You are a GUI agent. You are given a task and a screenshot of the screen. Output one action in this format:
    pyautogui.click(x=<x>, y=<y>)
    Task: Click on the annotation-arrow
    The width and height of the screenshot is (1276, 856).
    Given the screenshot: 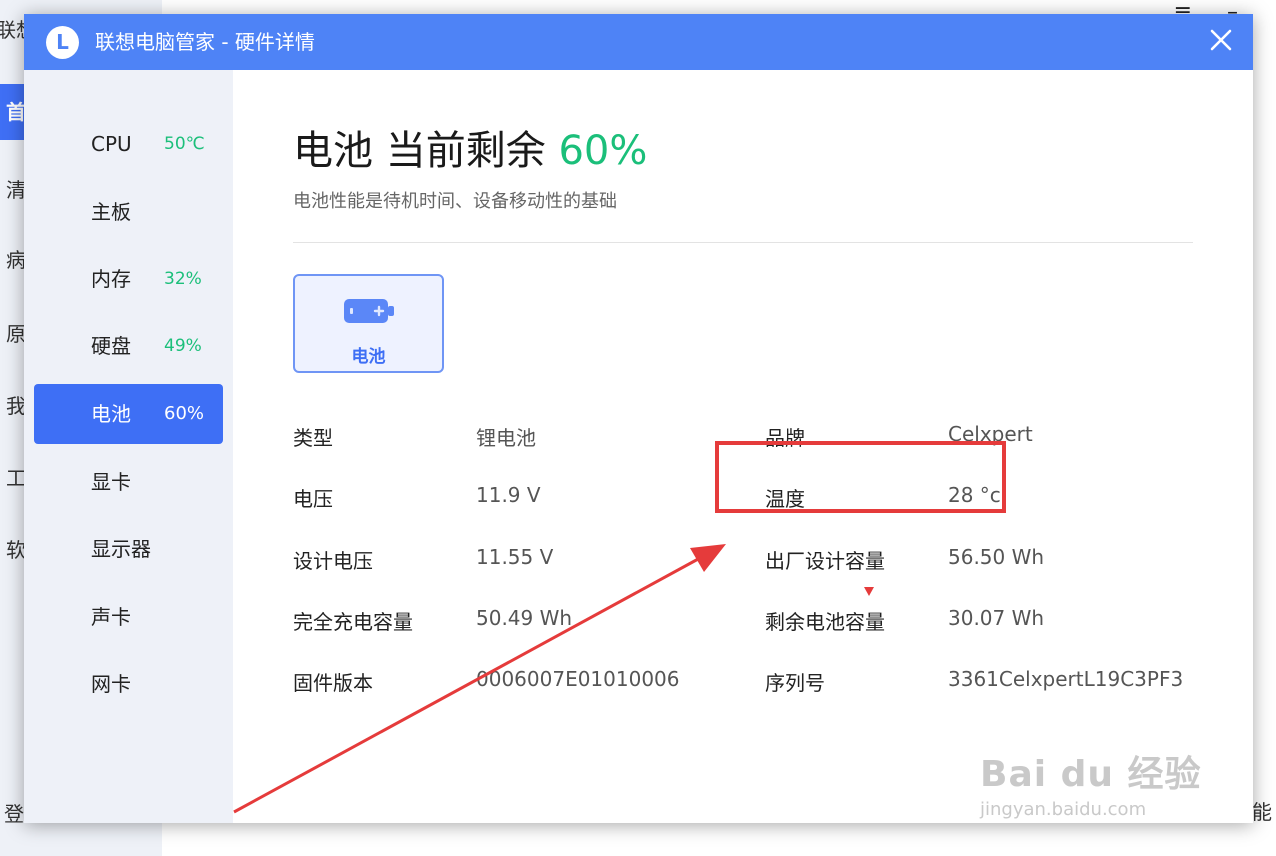 What is the action you would take?
    pyautogui.click(x=479, y=679)
    